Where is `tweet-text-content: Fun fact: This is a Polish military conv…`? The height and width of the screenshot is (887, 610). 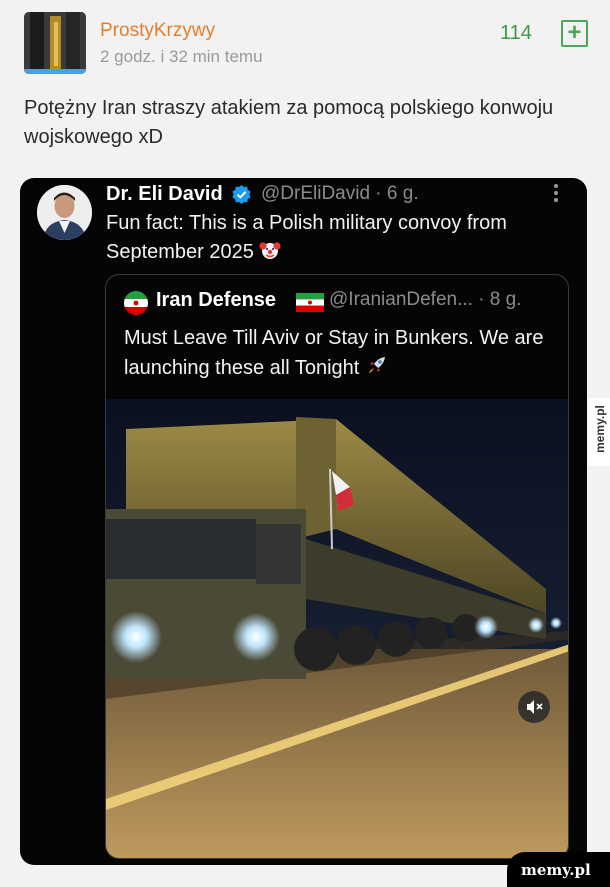
tweet-text-content: Fun fact: This is a Polish military conv… is located at coordinates (306, 237).